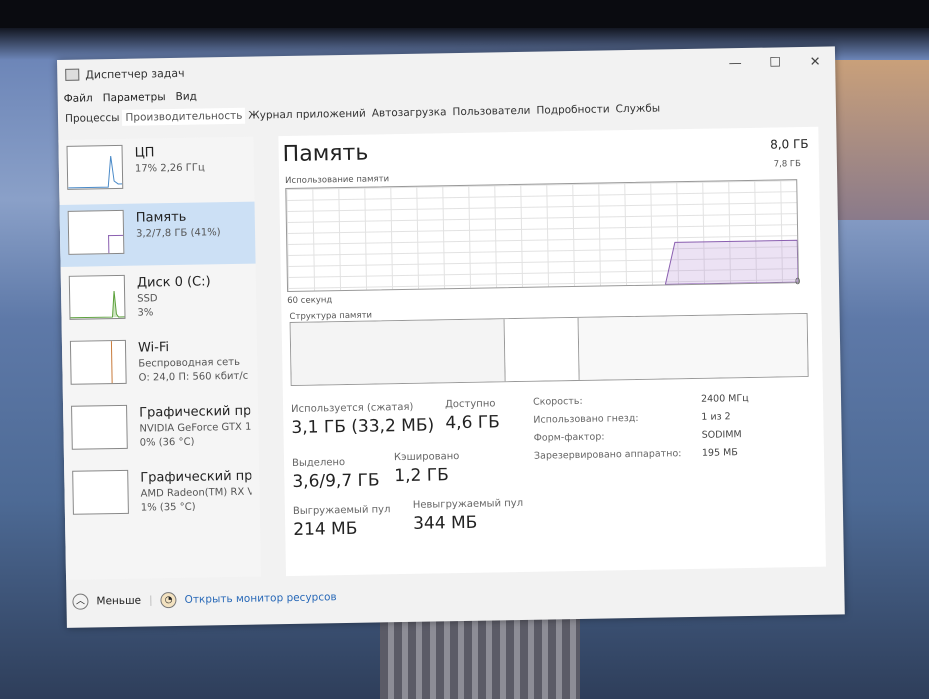 This screenshot has width=929, height=699. What do you see at coordinates (153, 348) in the screenshot?
I see `sidebar-item-title: Wi-Fi` at bounding box center [153, 348].